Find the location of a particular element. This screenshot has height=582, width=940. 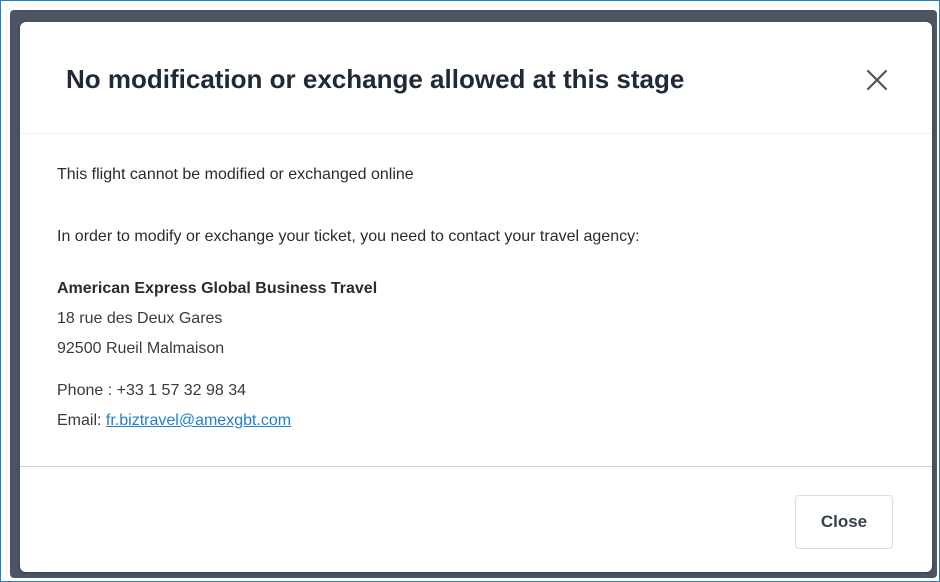

email-line: Email: fr.biztravel@amexgbt.com is located at coordinates (174, 421).